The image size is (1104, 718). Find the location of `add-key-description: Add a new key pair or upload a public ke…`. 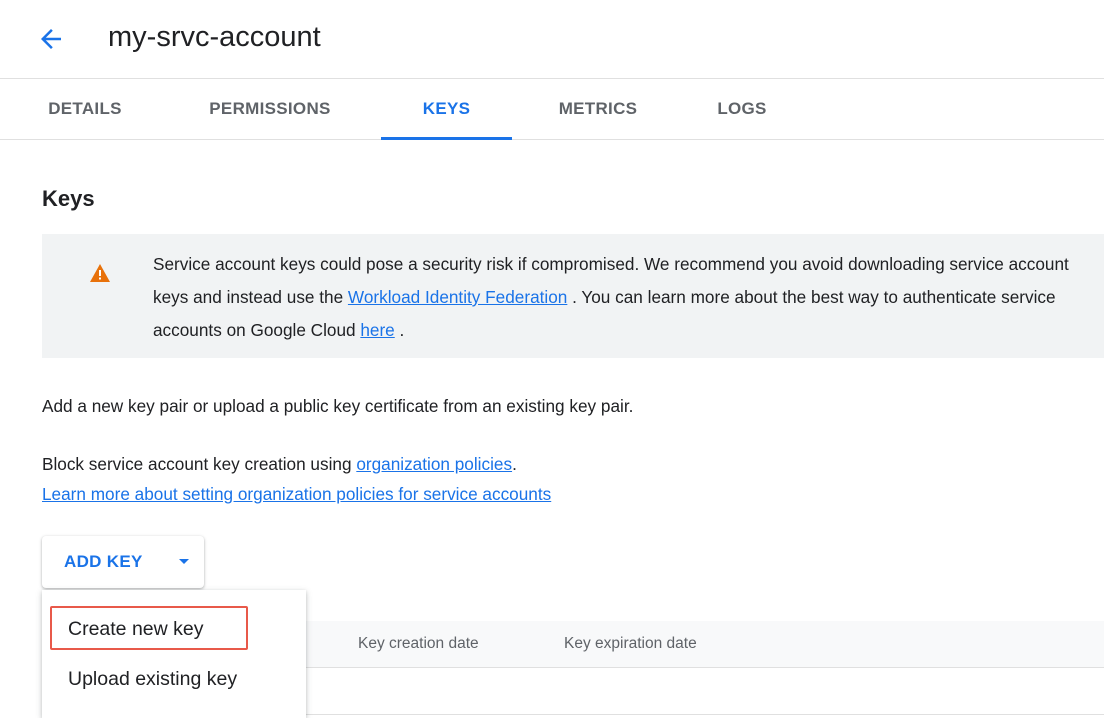

add-key-description: Add a new key pair or upload a public ke… is located at coordinates (338, 406).